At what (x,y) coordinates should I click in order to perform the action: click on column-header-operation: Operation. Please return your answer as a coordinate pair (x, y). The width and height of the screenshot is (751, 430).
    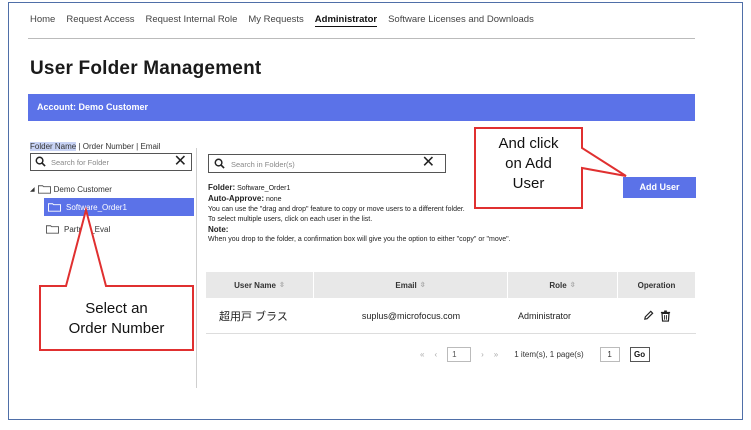
    Looking at the image, I should click on (657, 285).